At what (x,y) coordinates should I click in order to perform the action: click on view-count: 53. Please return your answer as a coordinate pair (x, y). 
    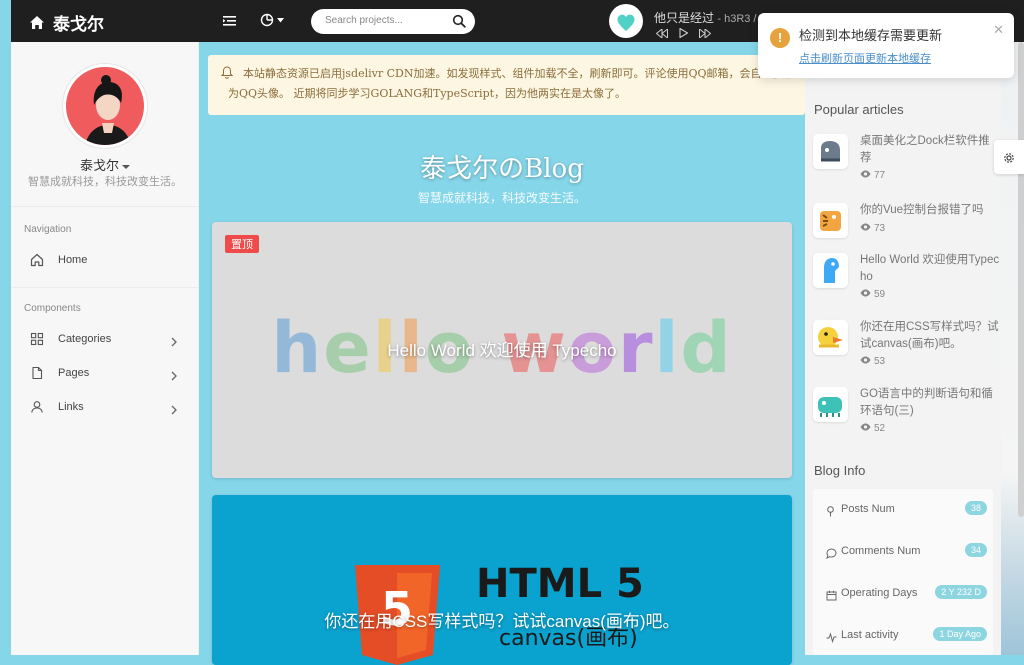
    Looking at the image, I should click on (872, 361).